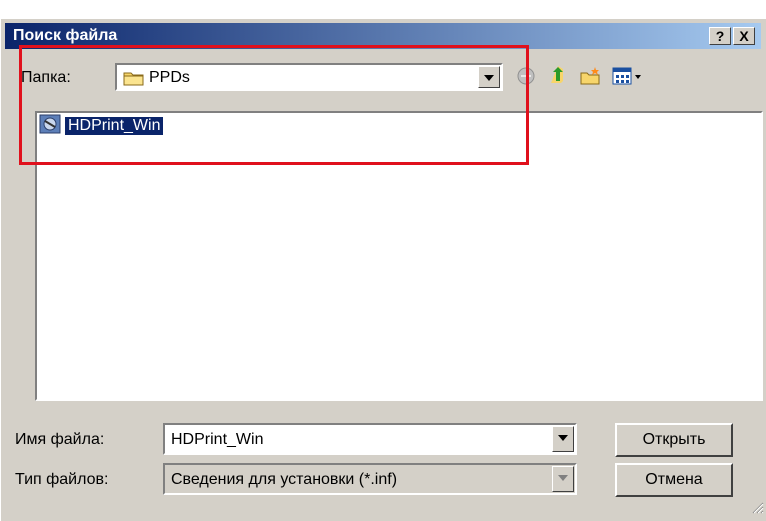  Describe the element at coordinates (744, 36) in the screenshot. I see `close-button: X` at that location.